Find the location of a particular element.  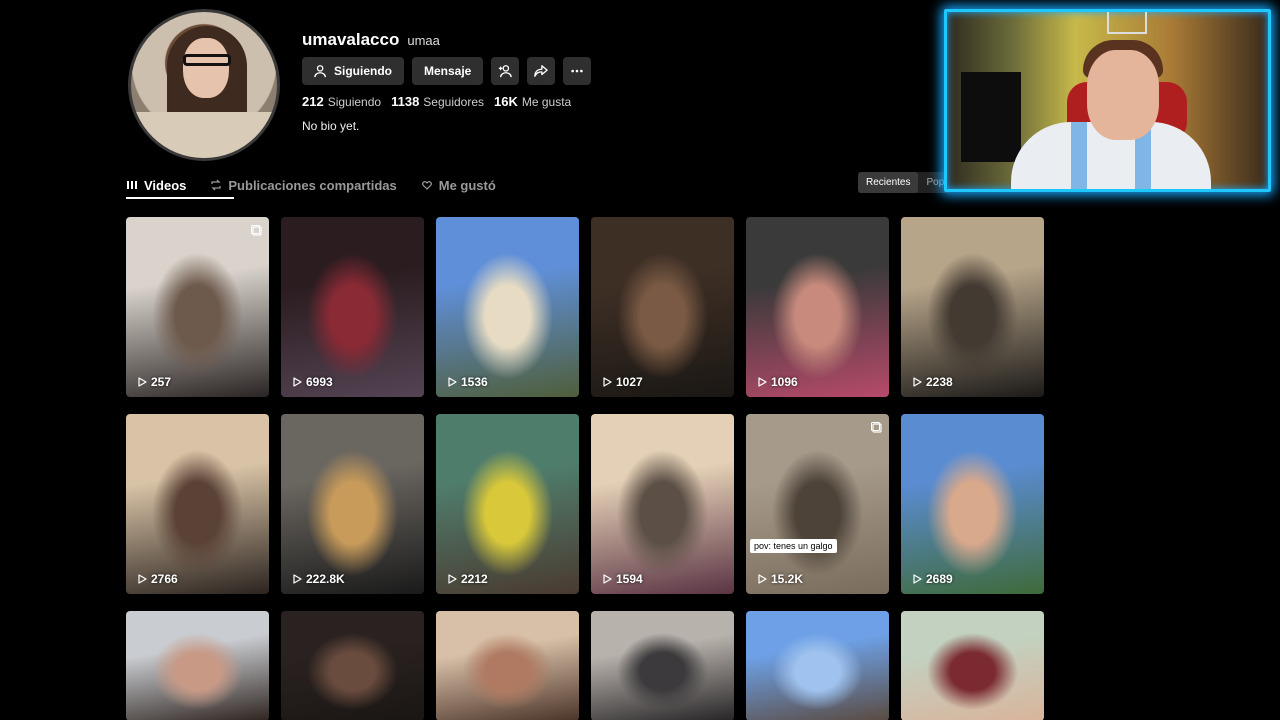

video-view-count-value: 6993 is located at coordinates (319, 382).